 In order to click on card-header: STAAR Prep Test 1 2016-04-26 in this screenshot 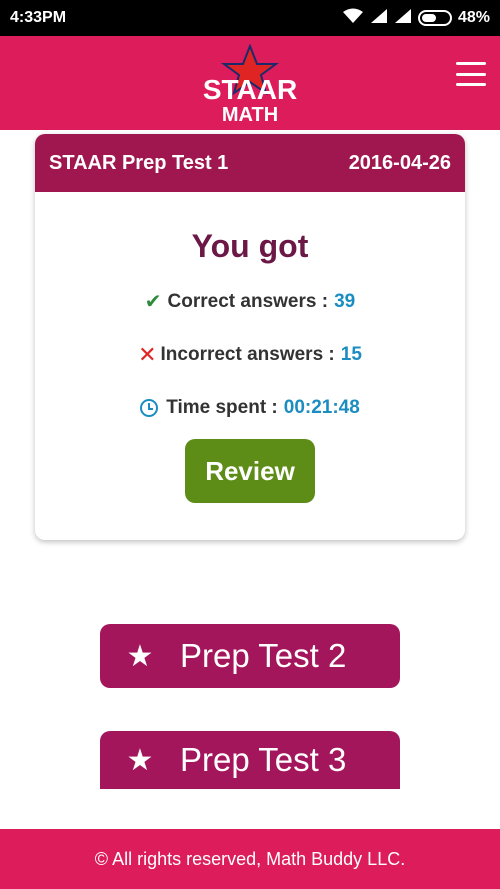, I will do `click(250, 163)`.